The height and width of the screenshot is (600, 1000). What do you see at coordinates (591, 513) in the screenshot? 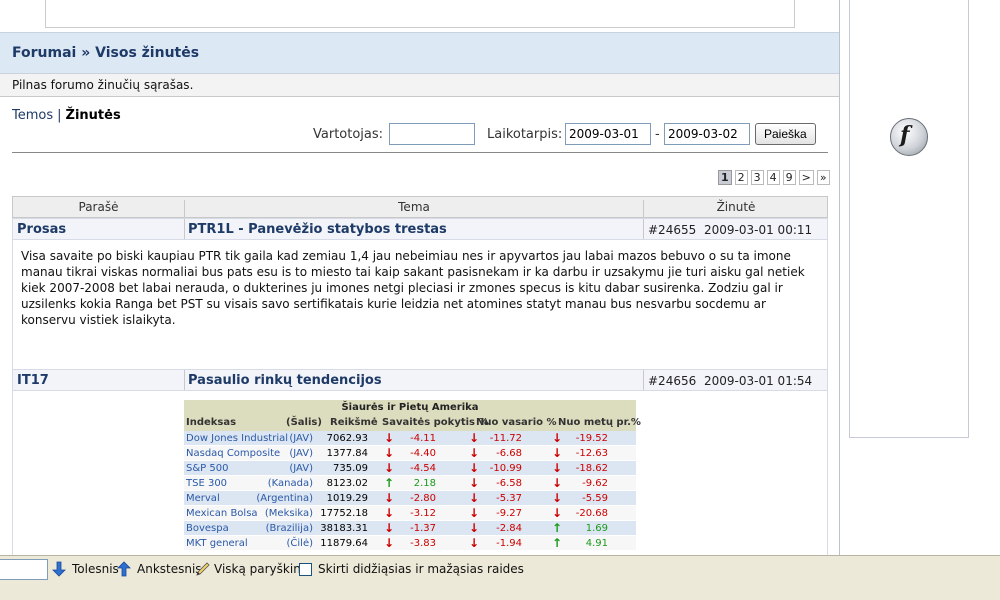
I see `market-ytd-change: -20.68` at bounding box center [591, 513].